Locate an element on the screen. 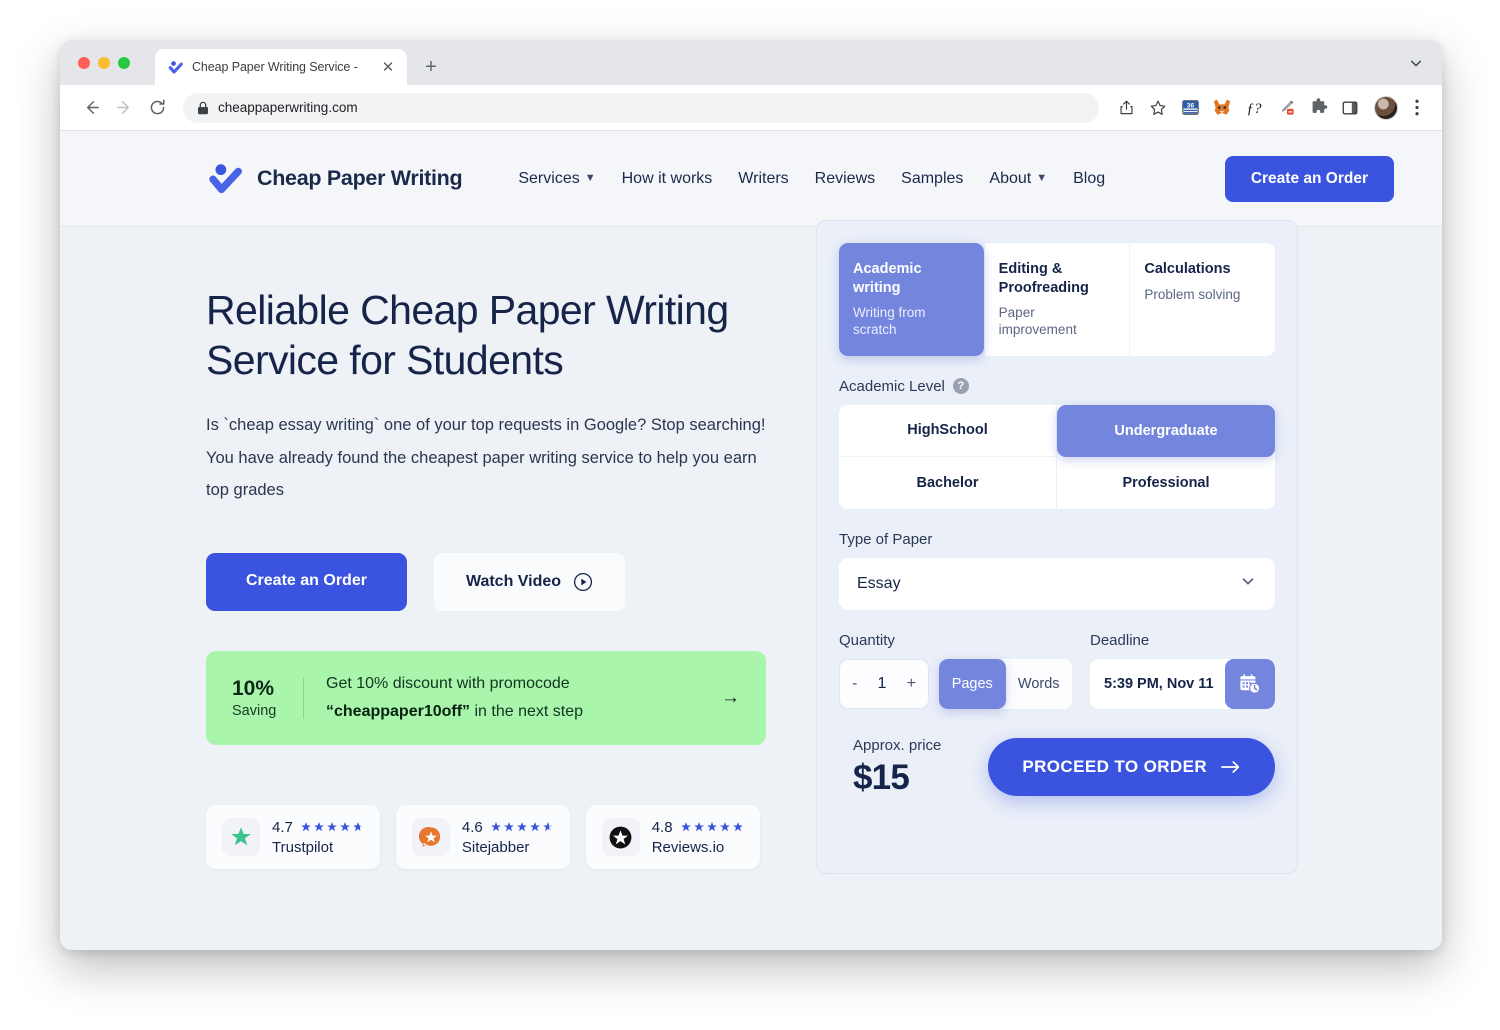  browser-tab-title: Cheap Paper Writing Service - is located at coordinates (275, 67).